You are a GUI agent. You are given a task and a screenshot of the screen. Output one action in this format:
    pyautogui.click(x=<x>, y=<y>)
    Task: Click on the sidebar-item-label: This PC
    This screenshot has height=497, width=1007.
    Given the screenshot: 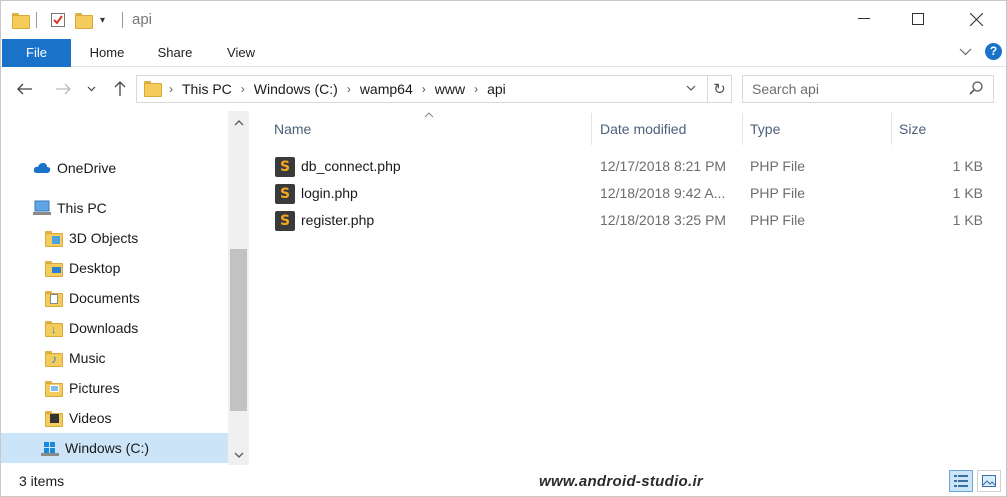 What is the action you would take?
    pyautogui.click(x=82, y=208)
    